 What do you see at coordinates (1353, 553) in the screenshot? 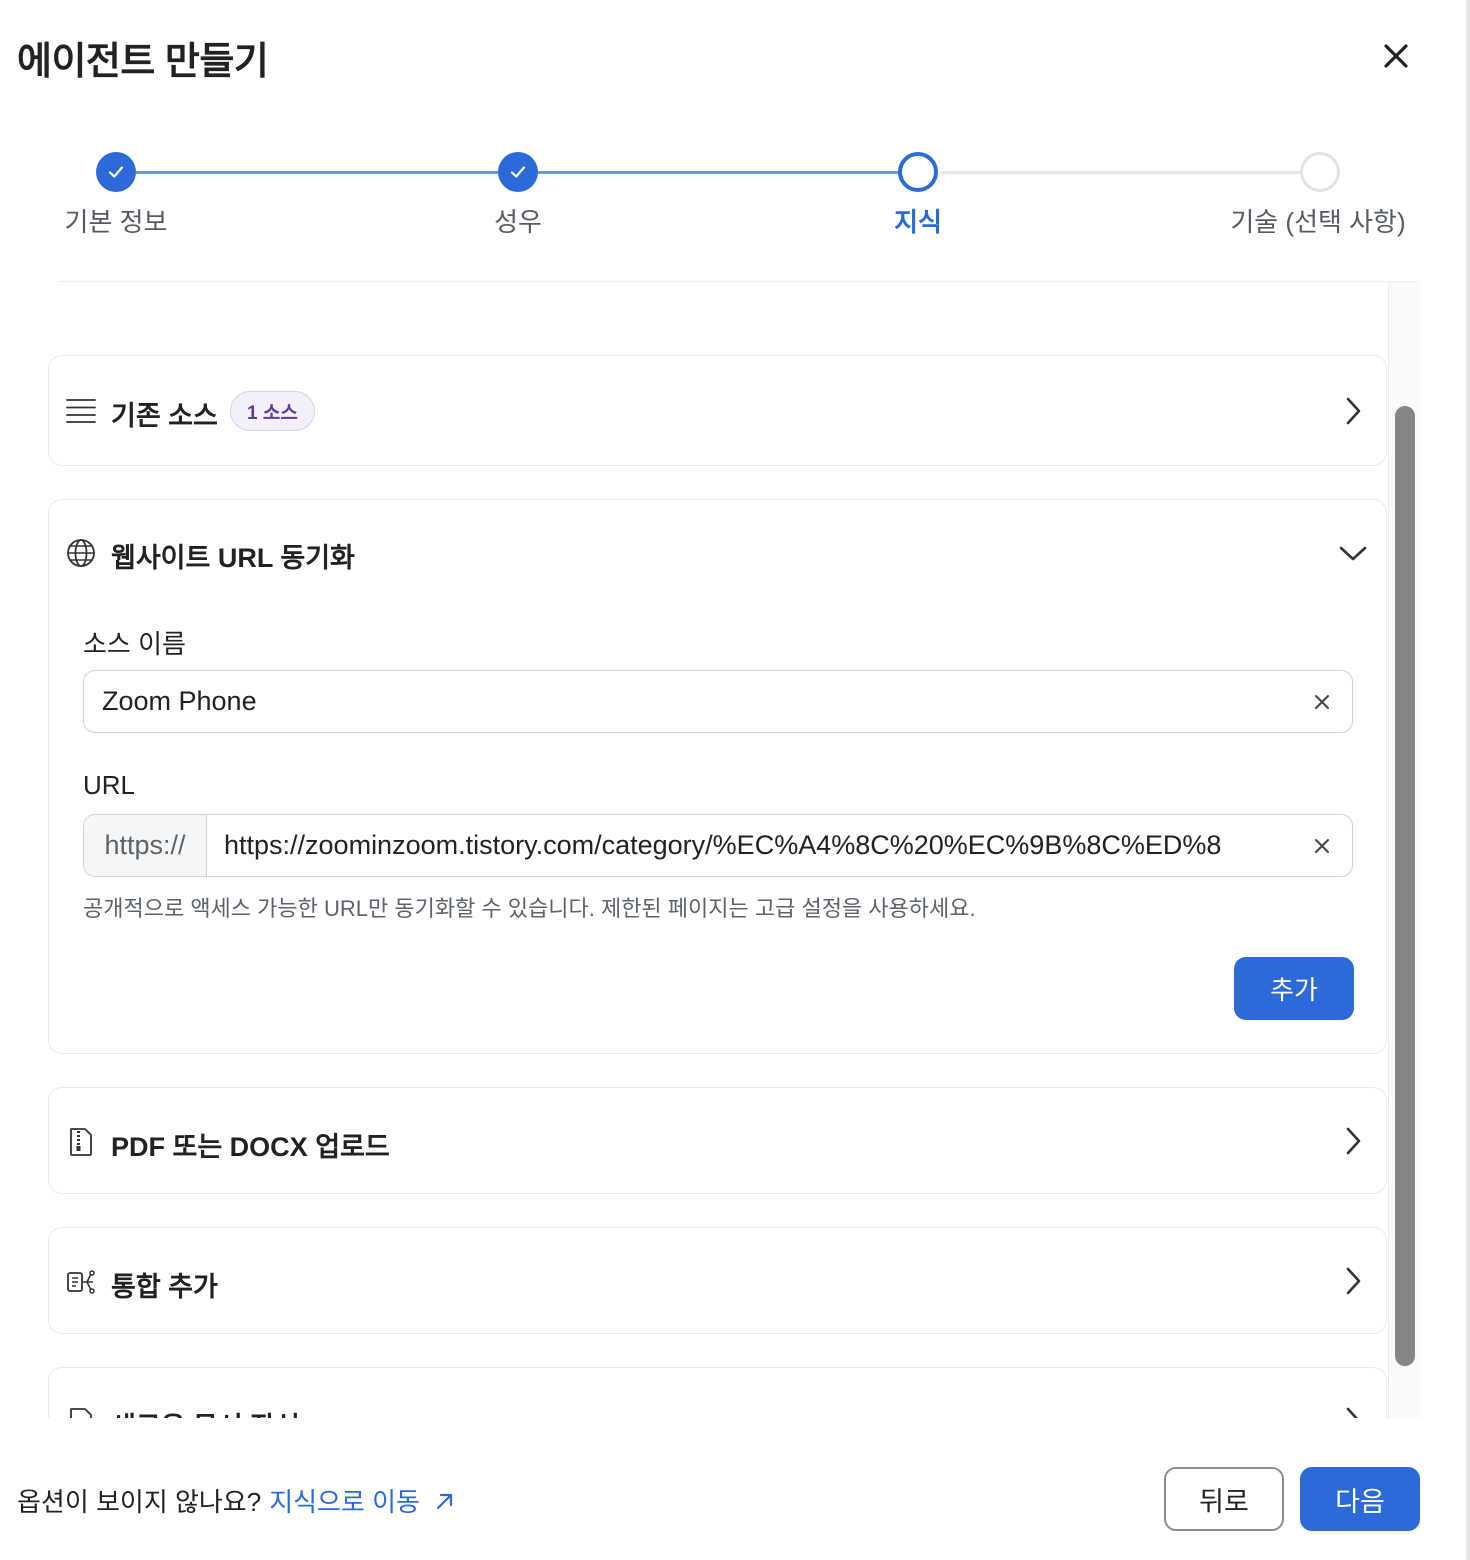
I see `chevron-down-icon` at bounding box center [1353, 553].